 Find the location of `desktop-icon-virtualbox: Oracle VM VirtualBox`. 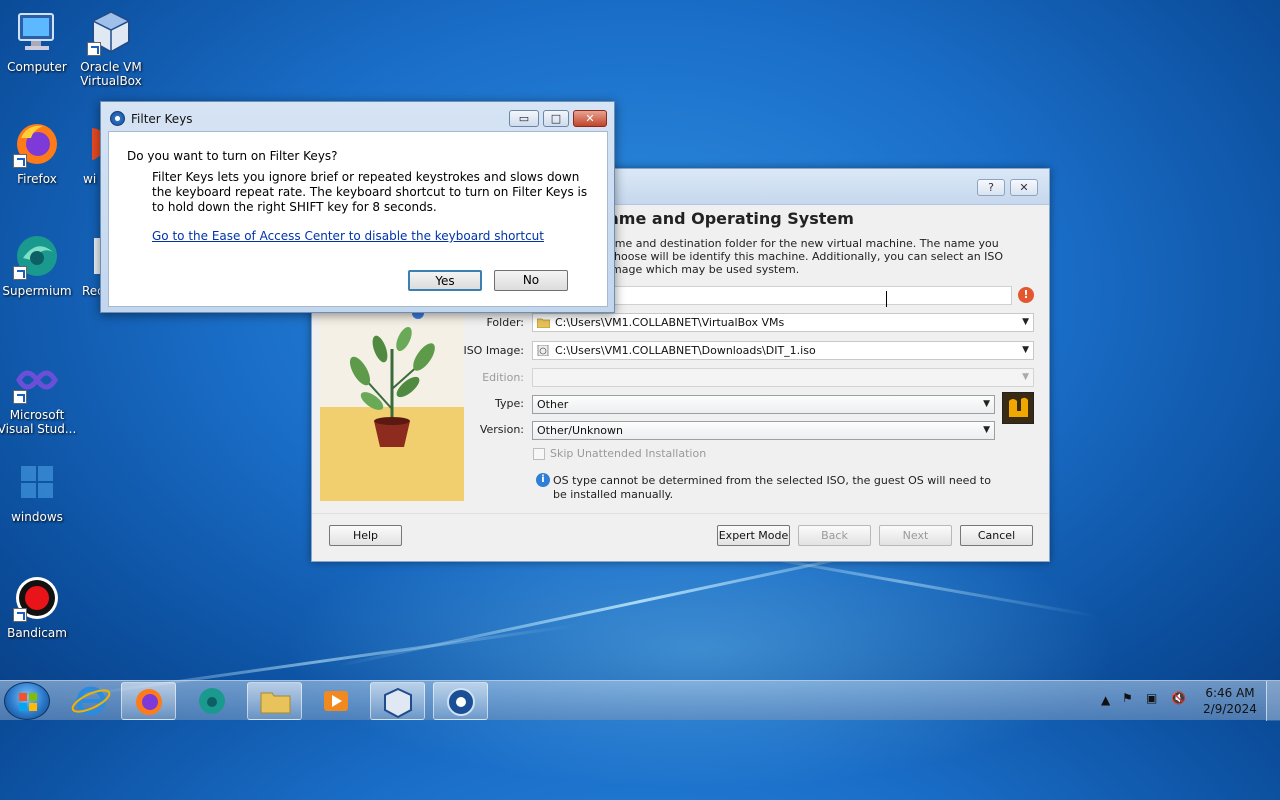

desktop-icon-virtualbox: Oracle VM VirtualBox is located at coordinates (111, 48).